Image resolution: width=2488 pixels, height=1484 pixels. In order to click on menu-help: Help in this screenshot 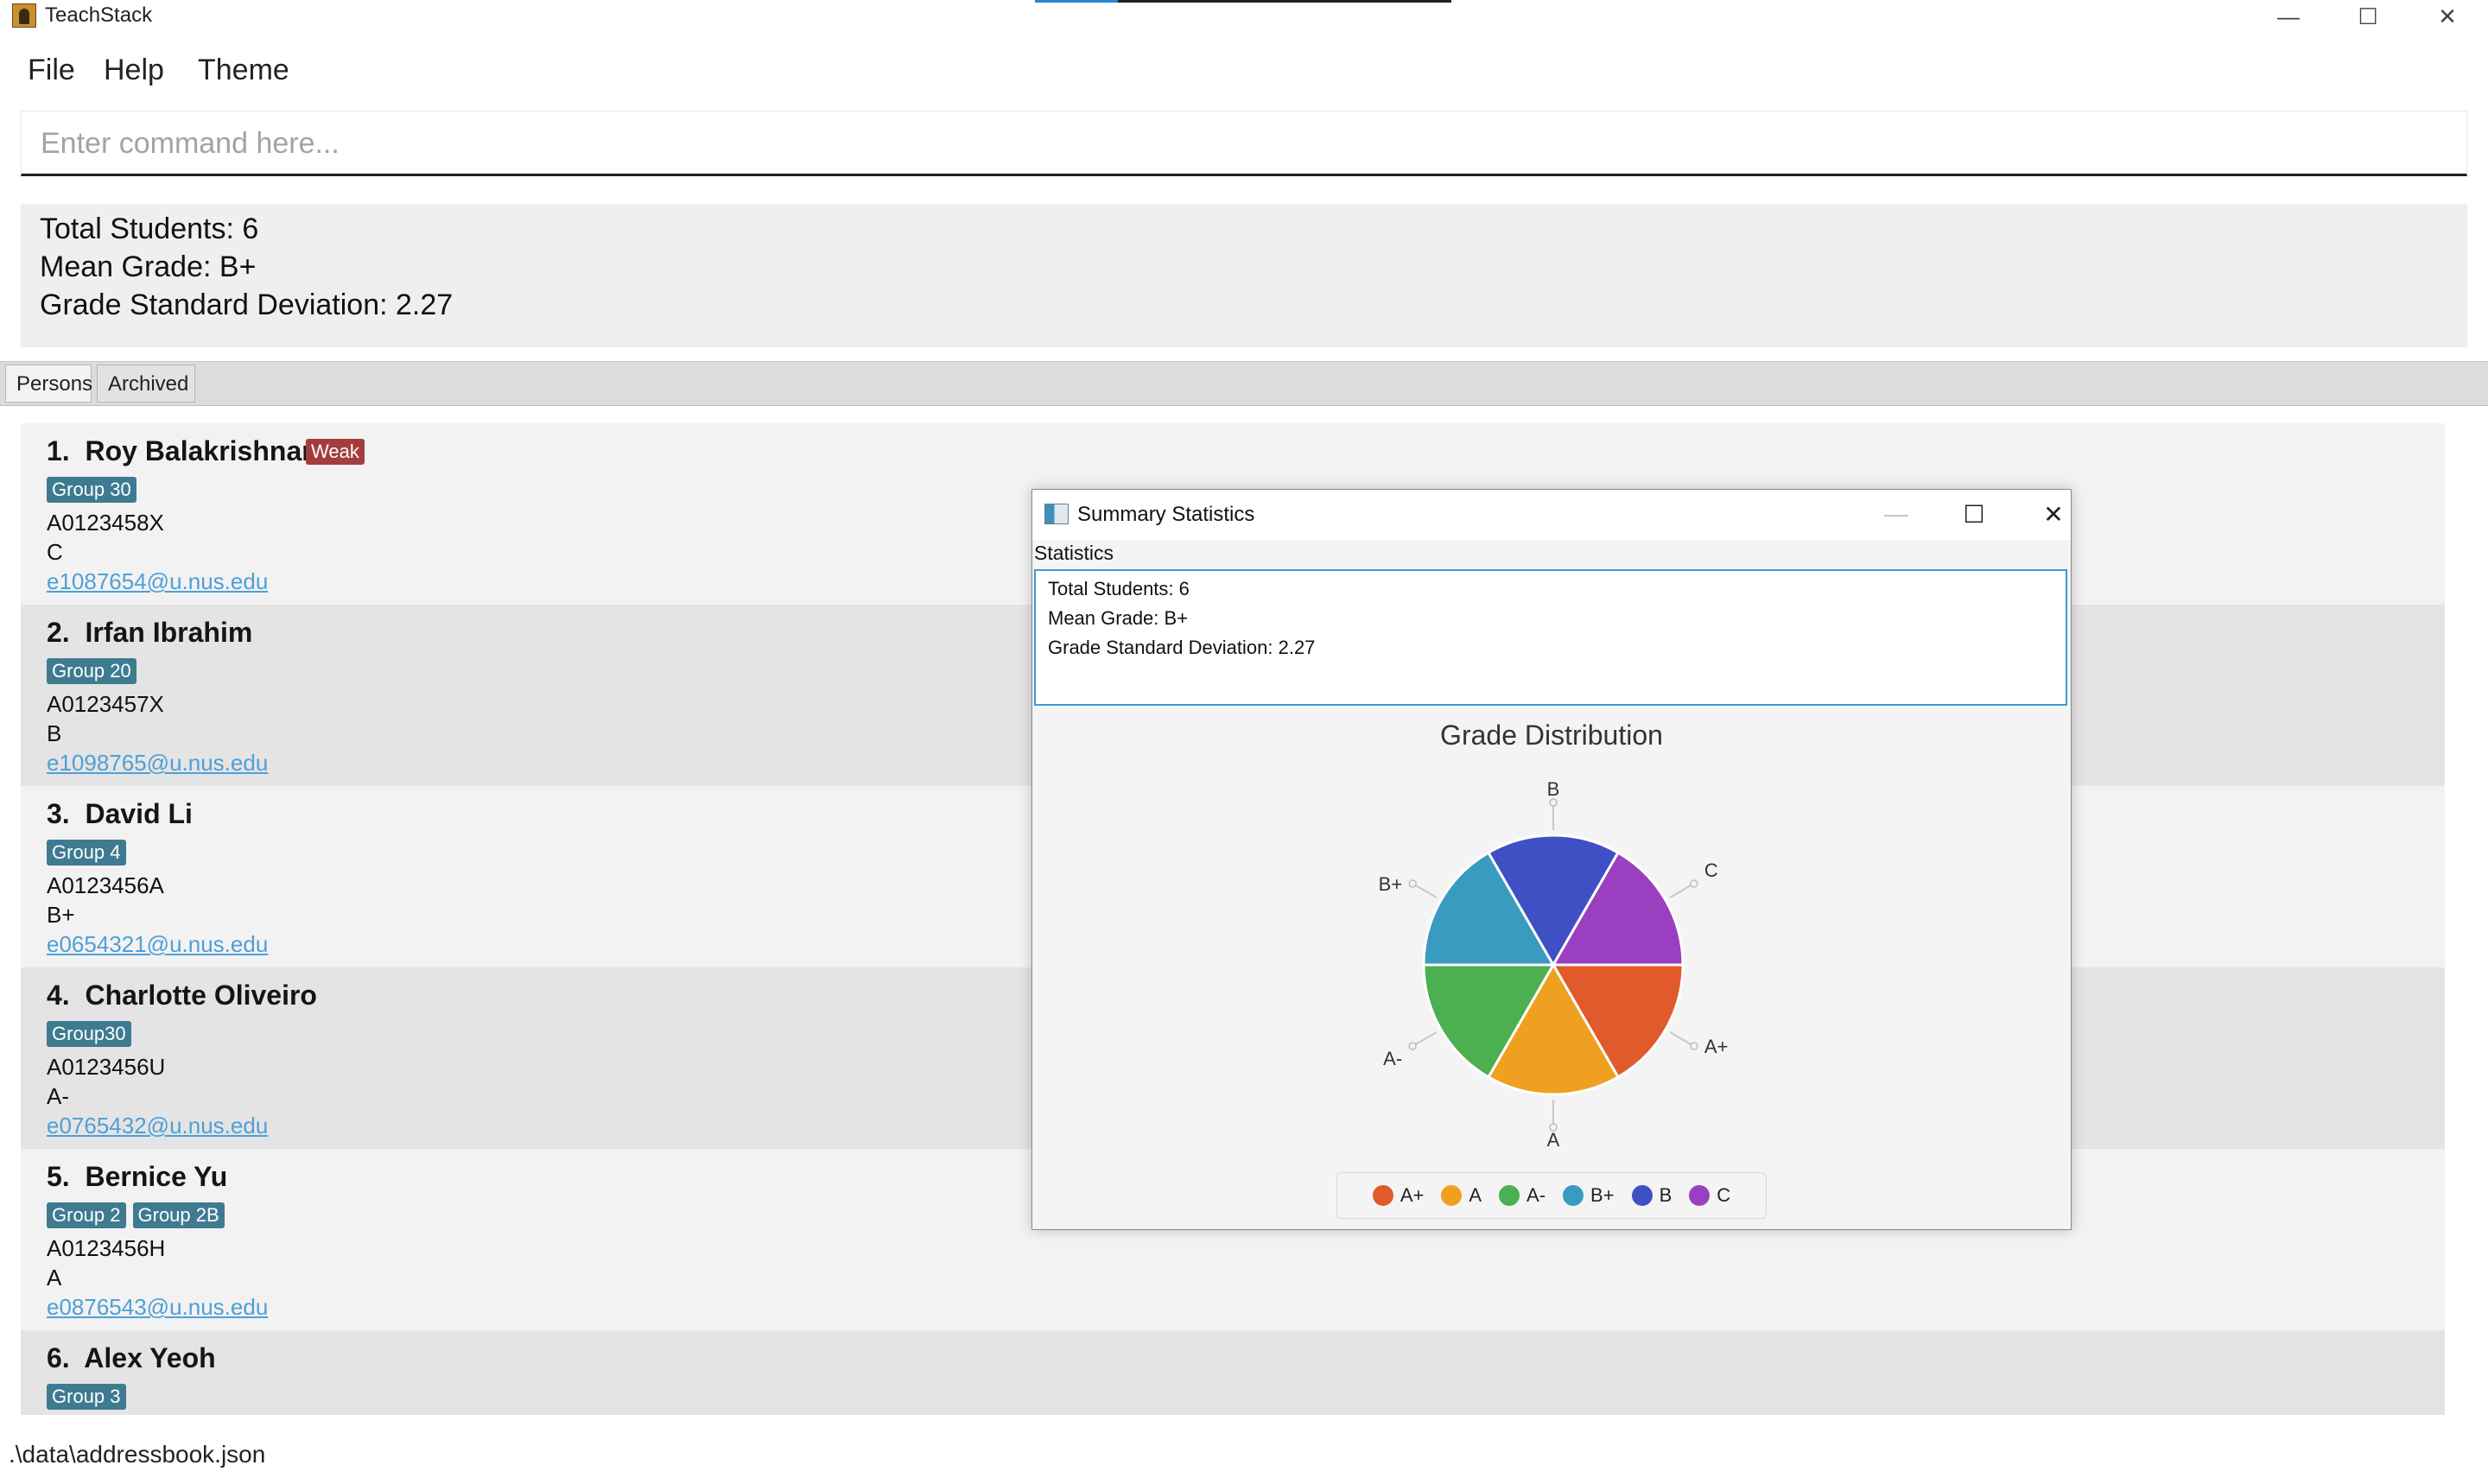, I will do `click(134, 70)`.